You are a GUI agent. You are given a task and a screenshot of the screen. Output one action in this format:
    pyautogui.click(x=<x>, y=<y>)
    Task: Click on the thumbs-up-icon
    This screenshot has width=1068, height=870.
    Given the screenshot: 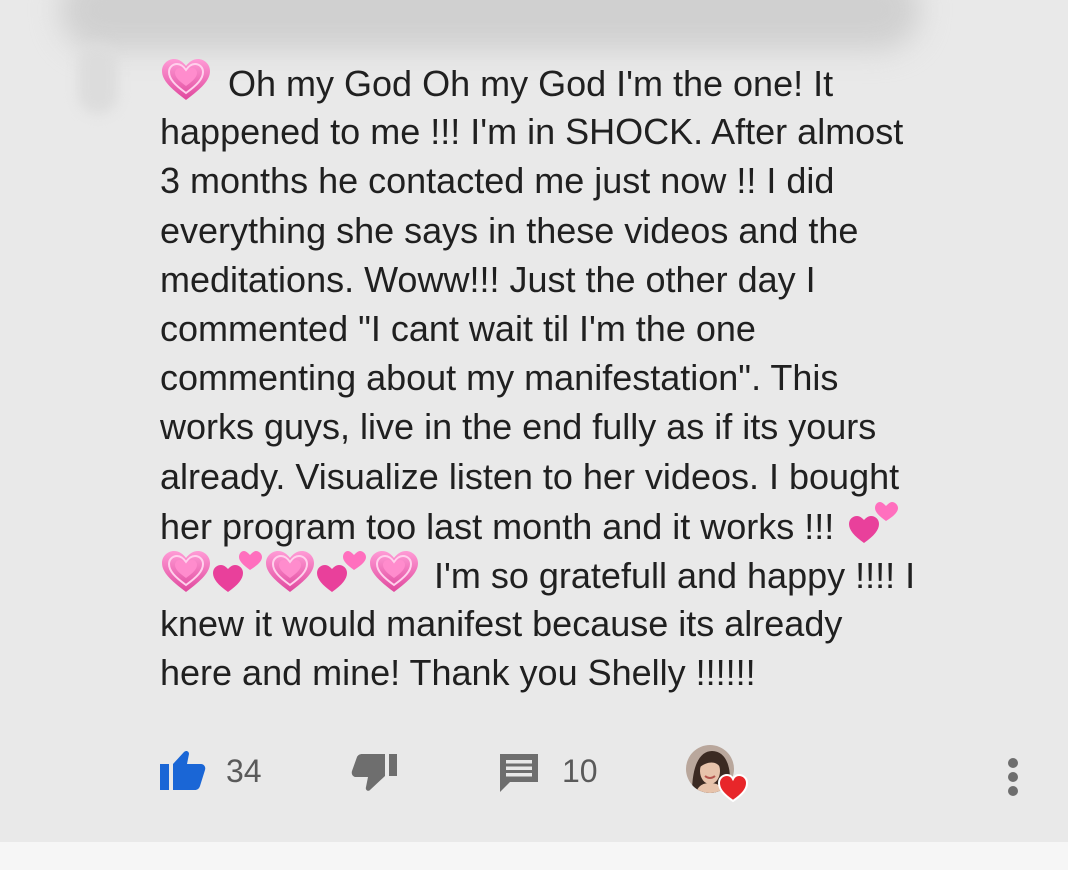 What is the action you would take?
    pyautogui.click(x=183, y=770)
    